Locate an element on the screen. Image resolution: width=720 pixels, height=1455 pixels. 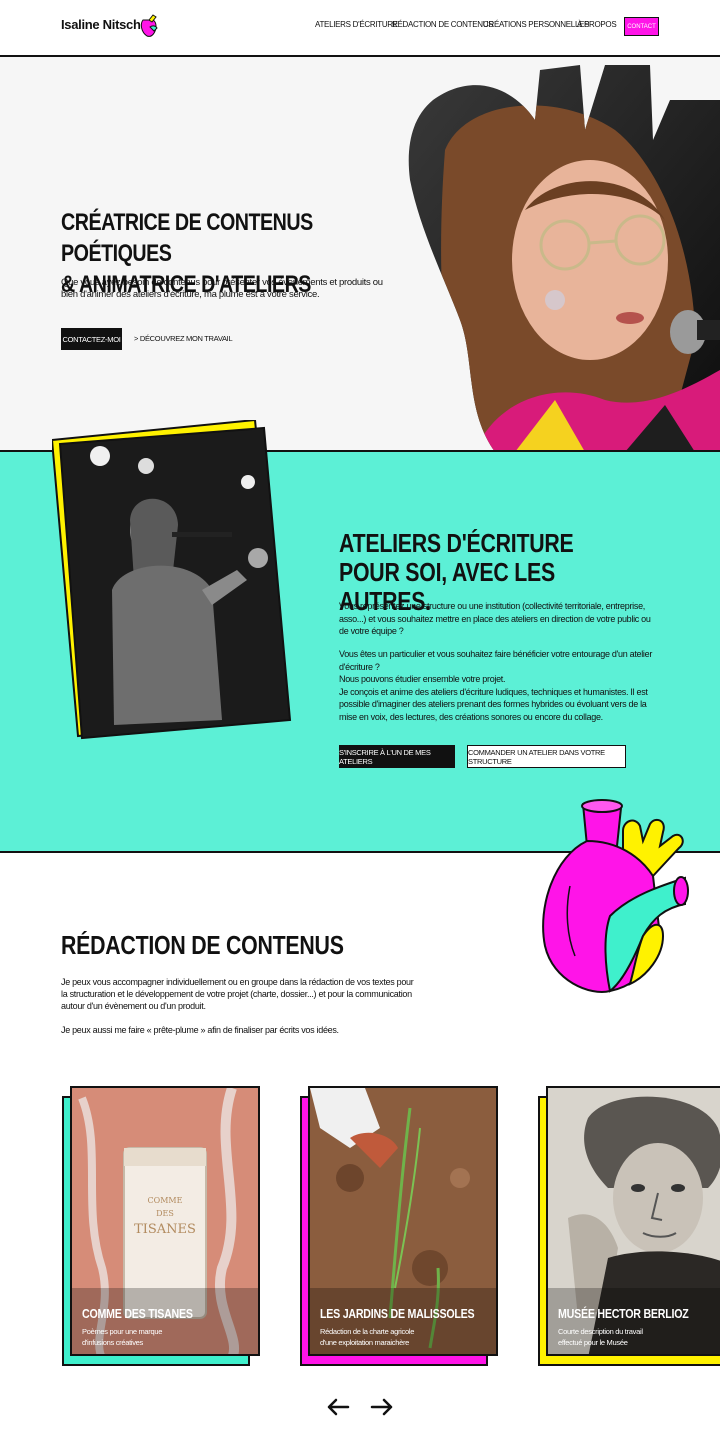
card-subtitle-line2: d'une exploitation maraichère is located at coordinates (365, 1342).